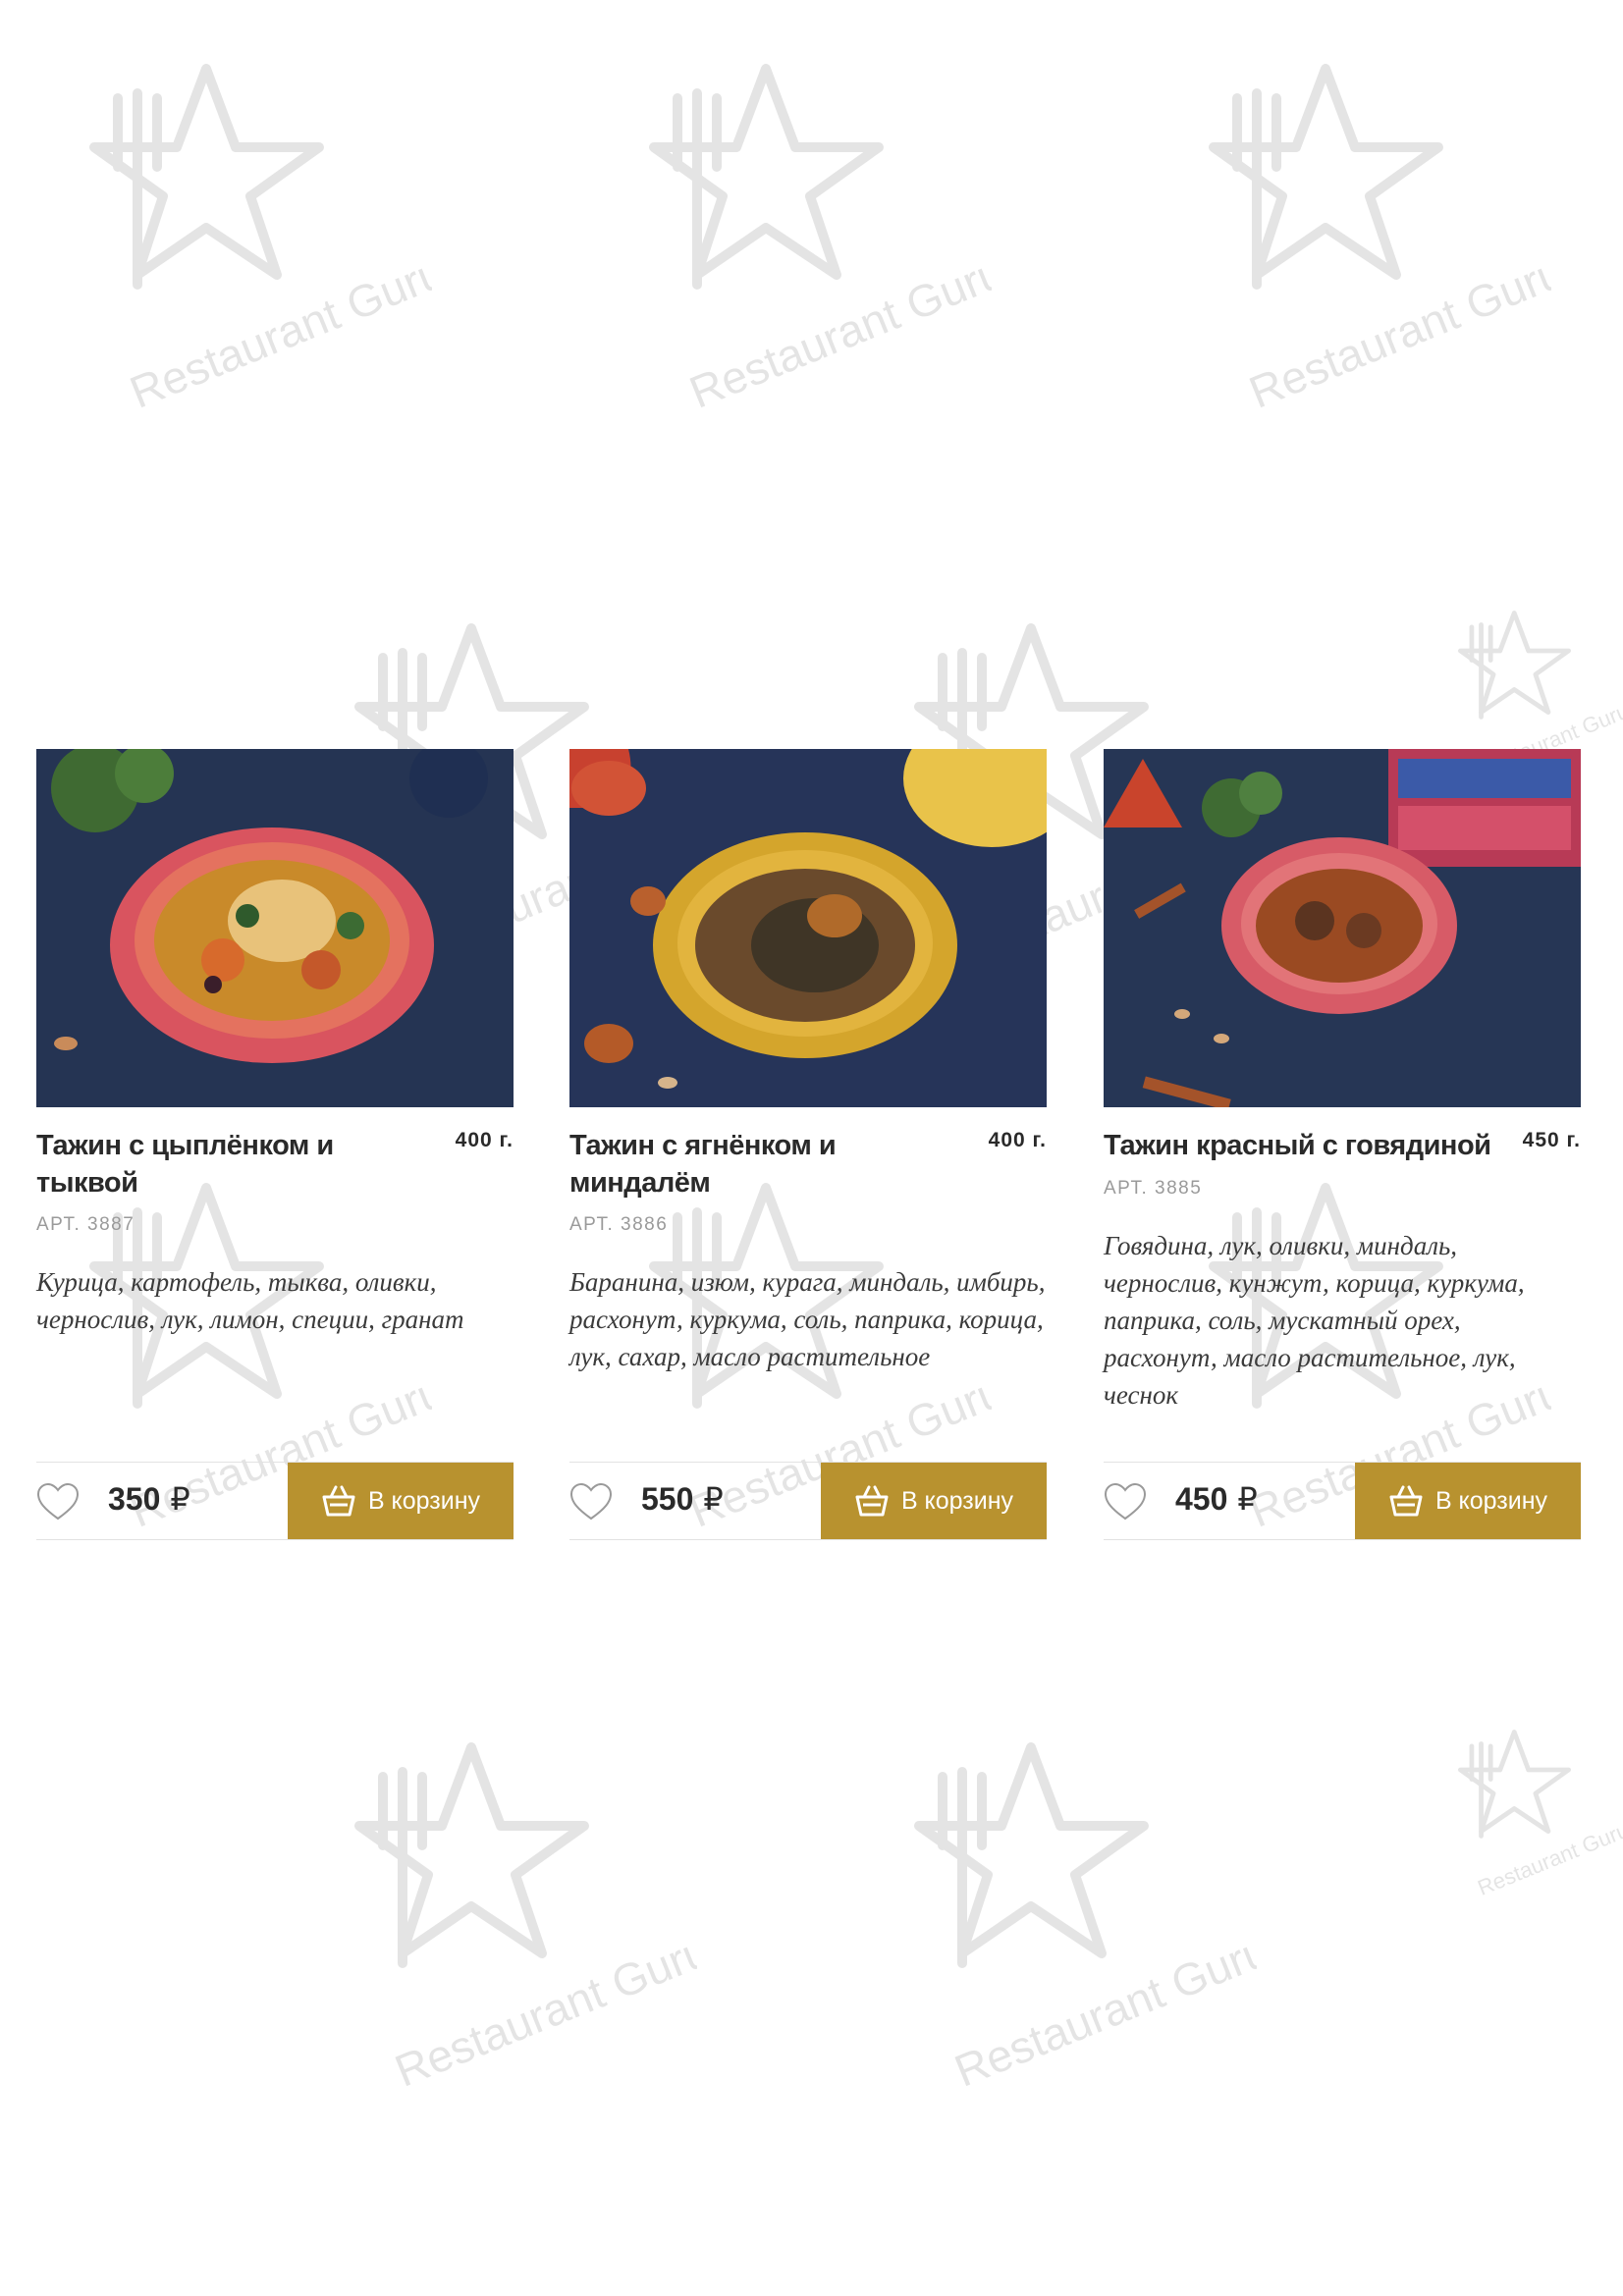 Image resolution: width=1623 pixels, height=2296 pixels. Describe the element at coordinates (667, 1499) in the screenshot. I see `price-value: 550` at that location.